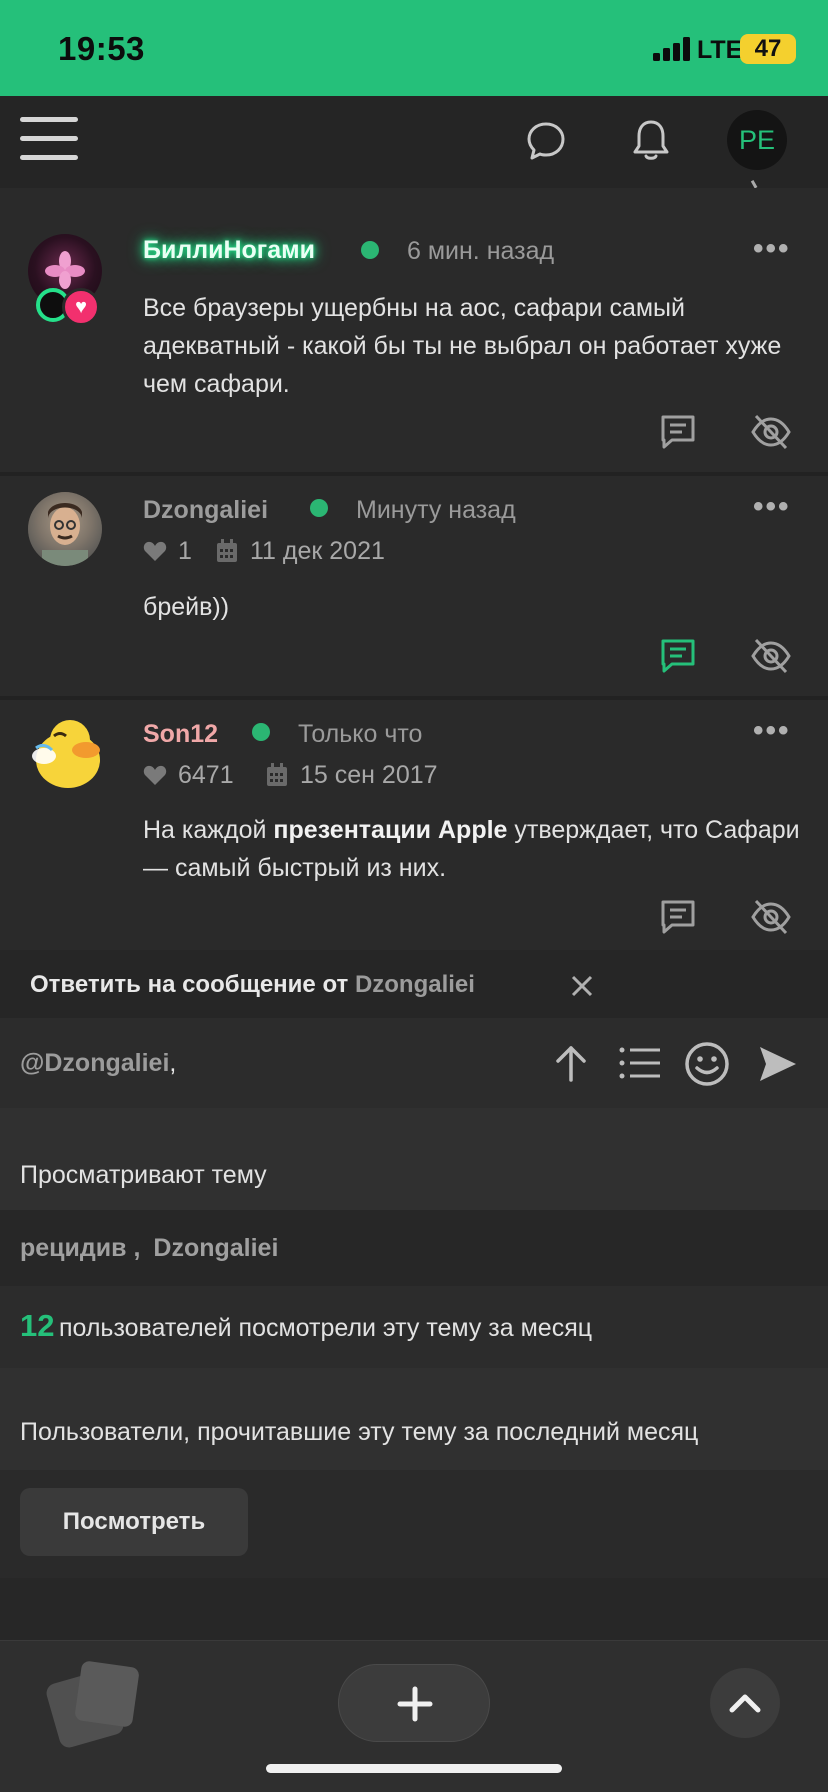 Image resolution: width=828 pixels, height=1792 pixels. What do you see at coordinates (37, 1325) in the screenshot?
I see `monthly-count: 12` at bounding box center [37, 1325].